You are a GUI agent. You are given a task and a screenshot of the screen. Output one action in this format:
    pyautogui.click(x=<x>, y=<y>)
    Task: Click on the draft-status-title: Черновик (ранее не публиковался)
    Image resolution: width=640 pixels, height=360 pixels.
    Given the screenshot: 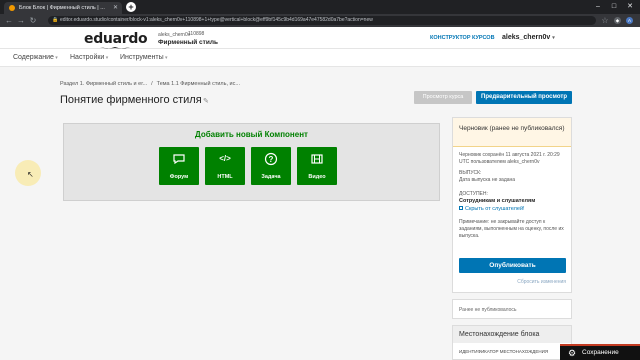 What is the action you would take?
    pyautogui.click(x=512, y=132)
    